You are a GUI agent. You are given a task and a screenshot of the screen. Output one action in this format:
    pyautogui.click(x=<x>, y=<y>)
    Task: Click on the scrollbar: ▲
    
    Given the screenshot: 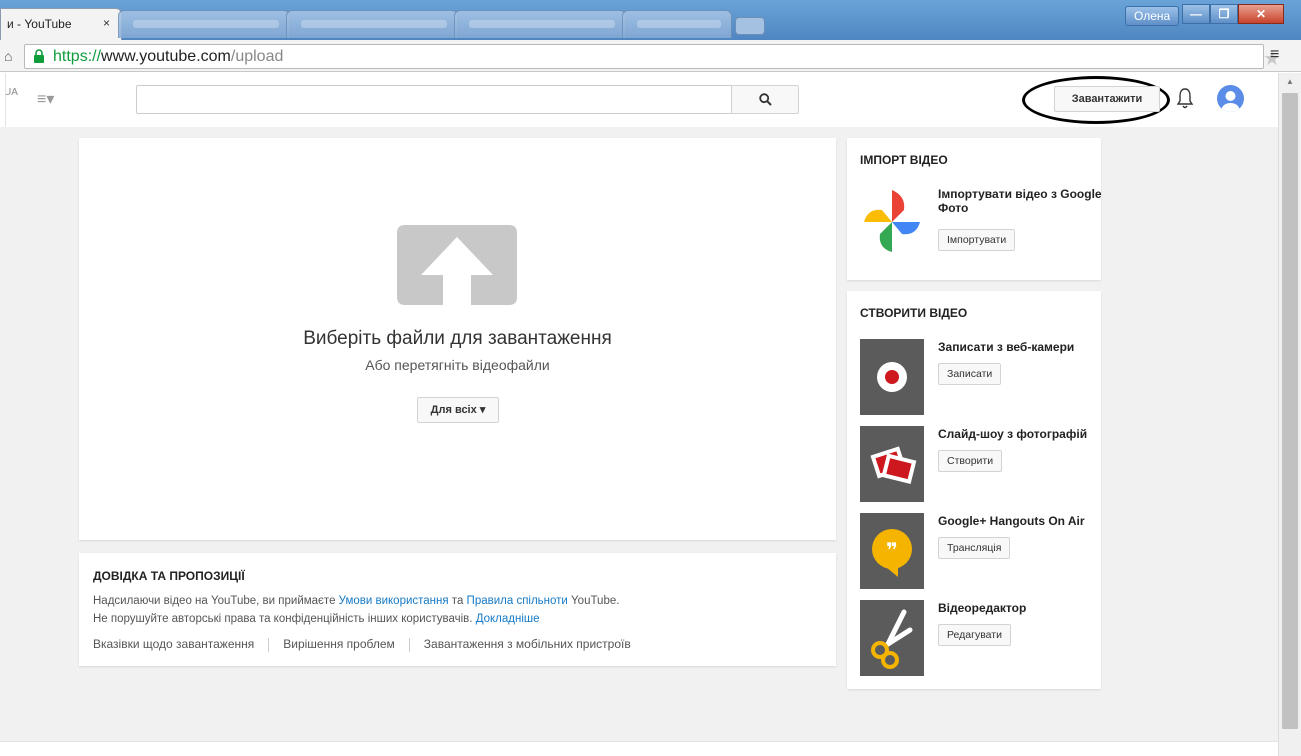 What is the action you would take?
    pyautogui.click(x=1289, y=414)
    